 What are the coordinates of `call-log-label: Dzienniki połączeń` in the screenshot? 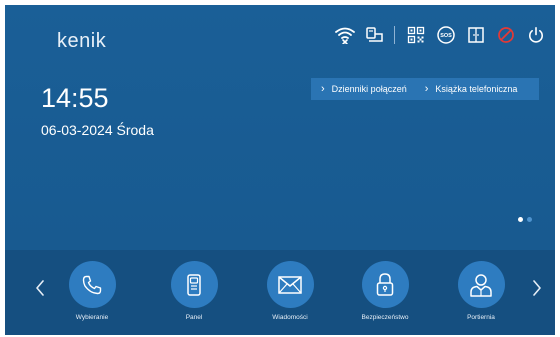 It's located at (369, 89).